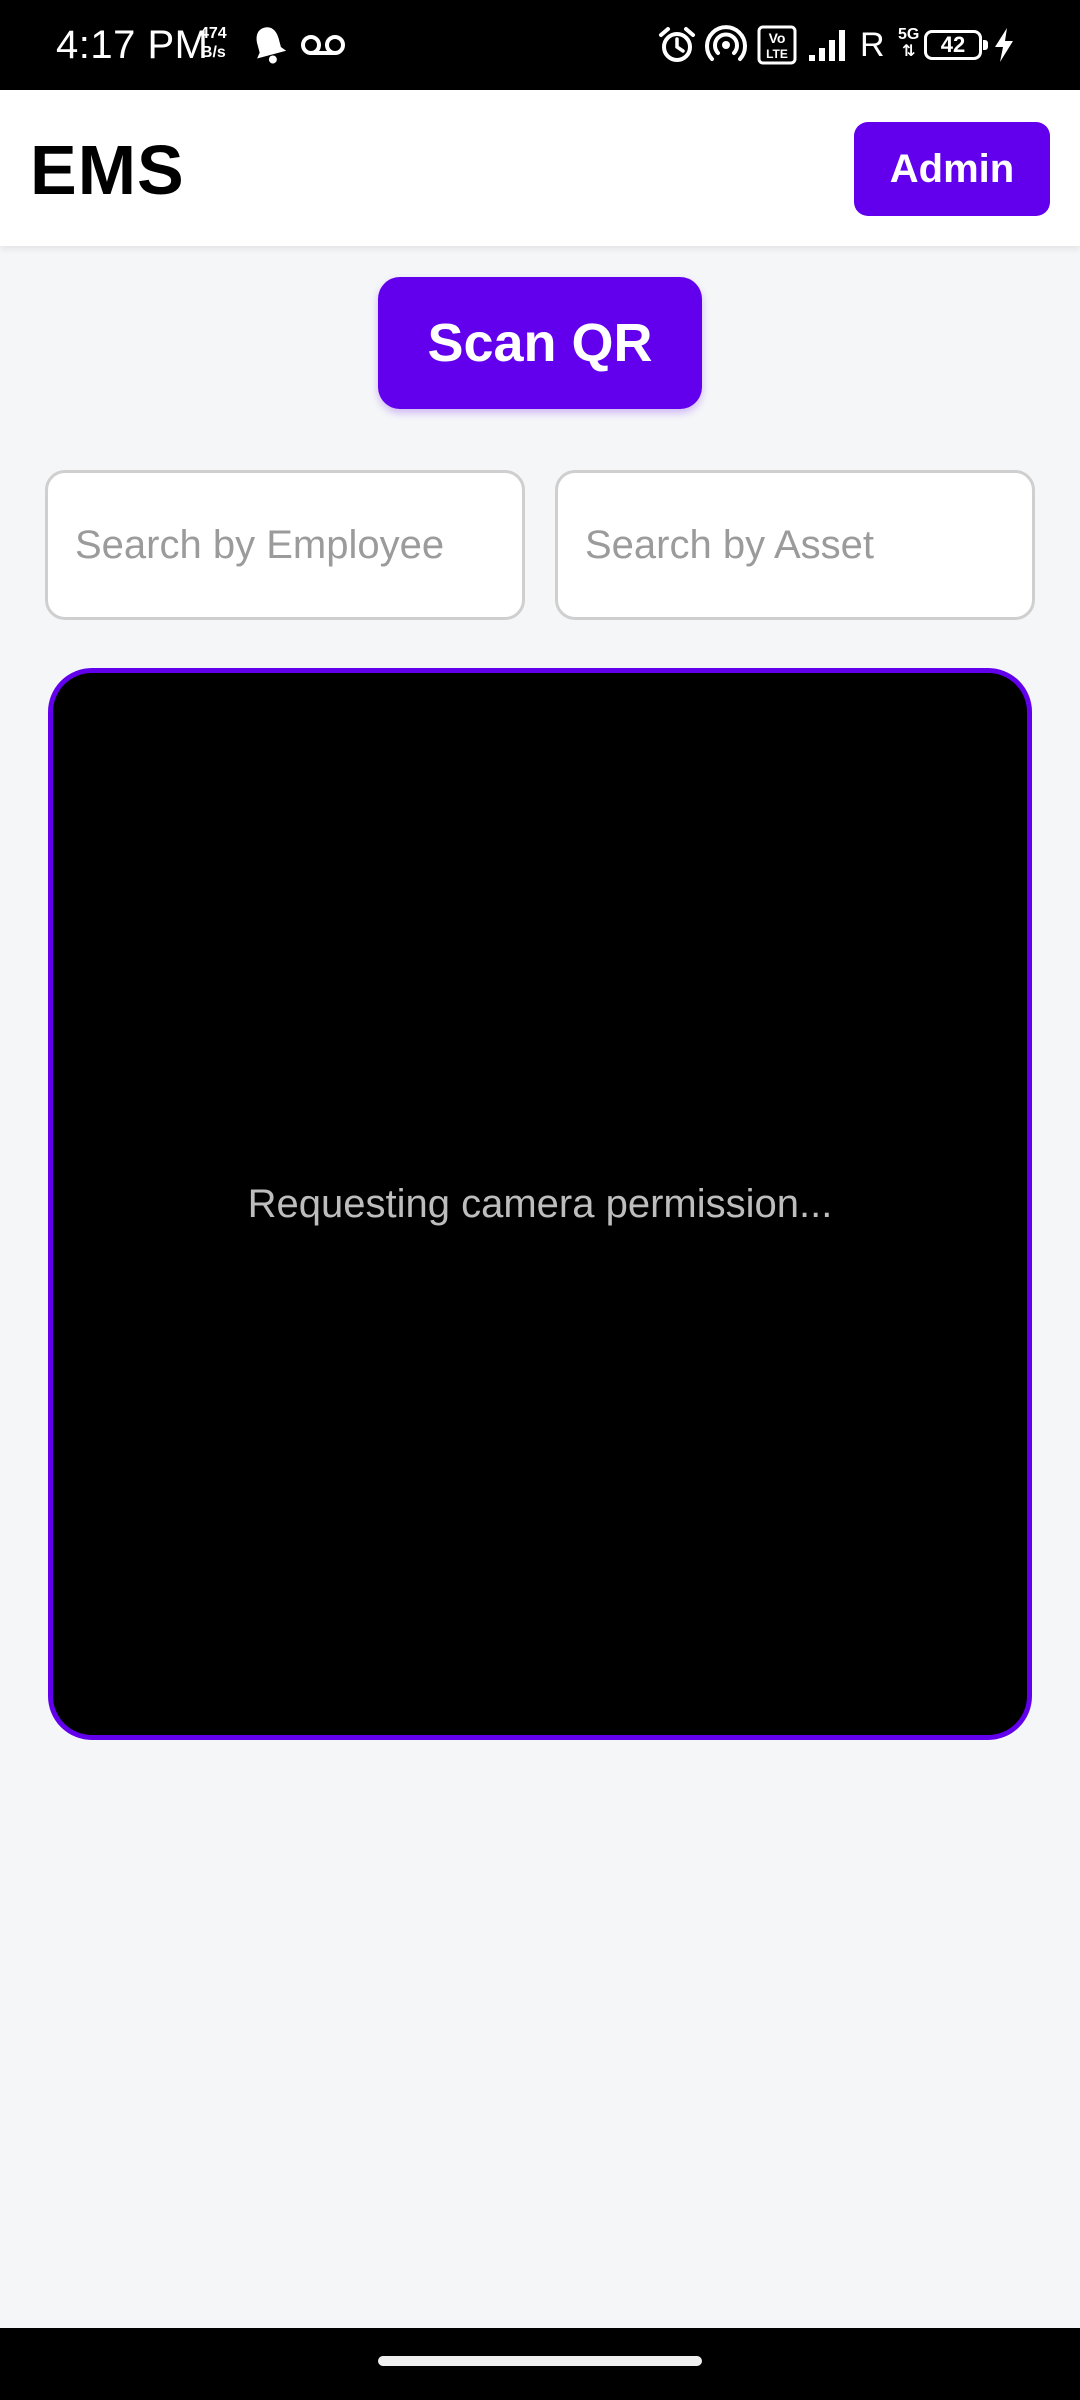 This screenshot has height=2400, width=1080. What do you see at coordinates (132, 45) in the screenshot?
I see `status-time: 4:17 PM` at bounding box center [132, 45].